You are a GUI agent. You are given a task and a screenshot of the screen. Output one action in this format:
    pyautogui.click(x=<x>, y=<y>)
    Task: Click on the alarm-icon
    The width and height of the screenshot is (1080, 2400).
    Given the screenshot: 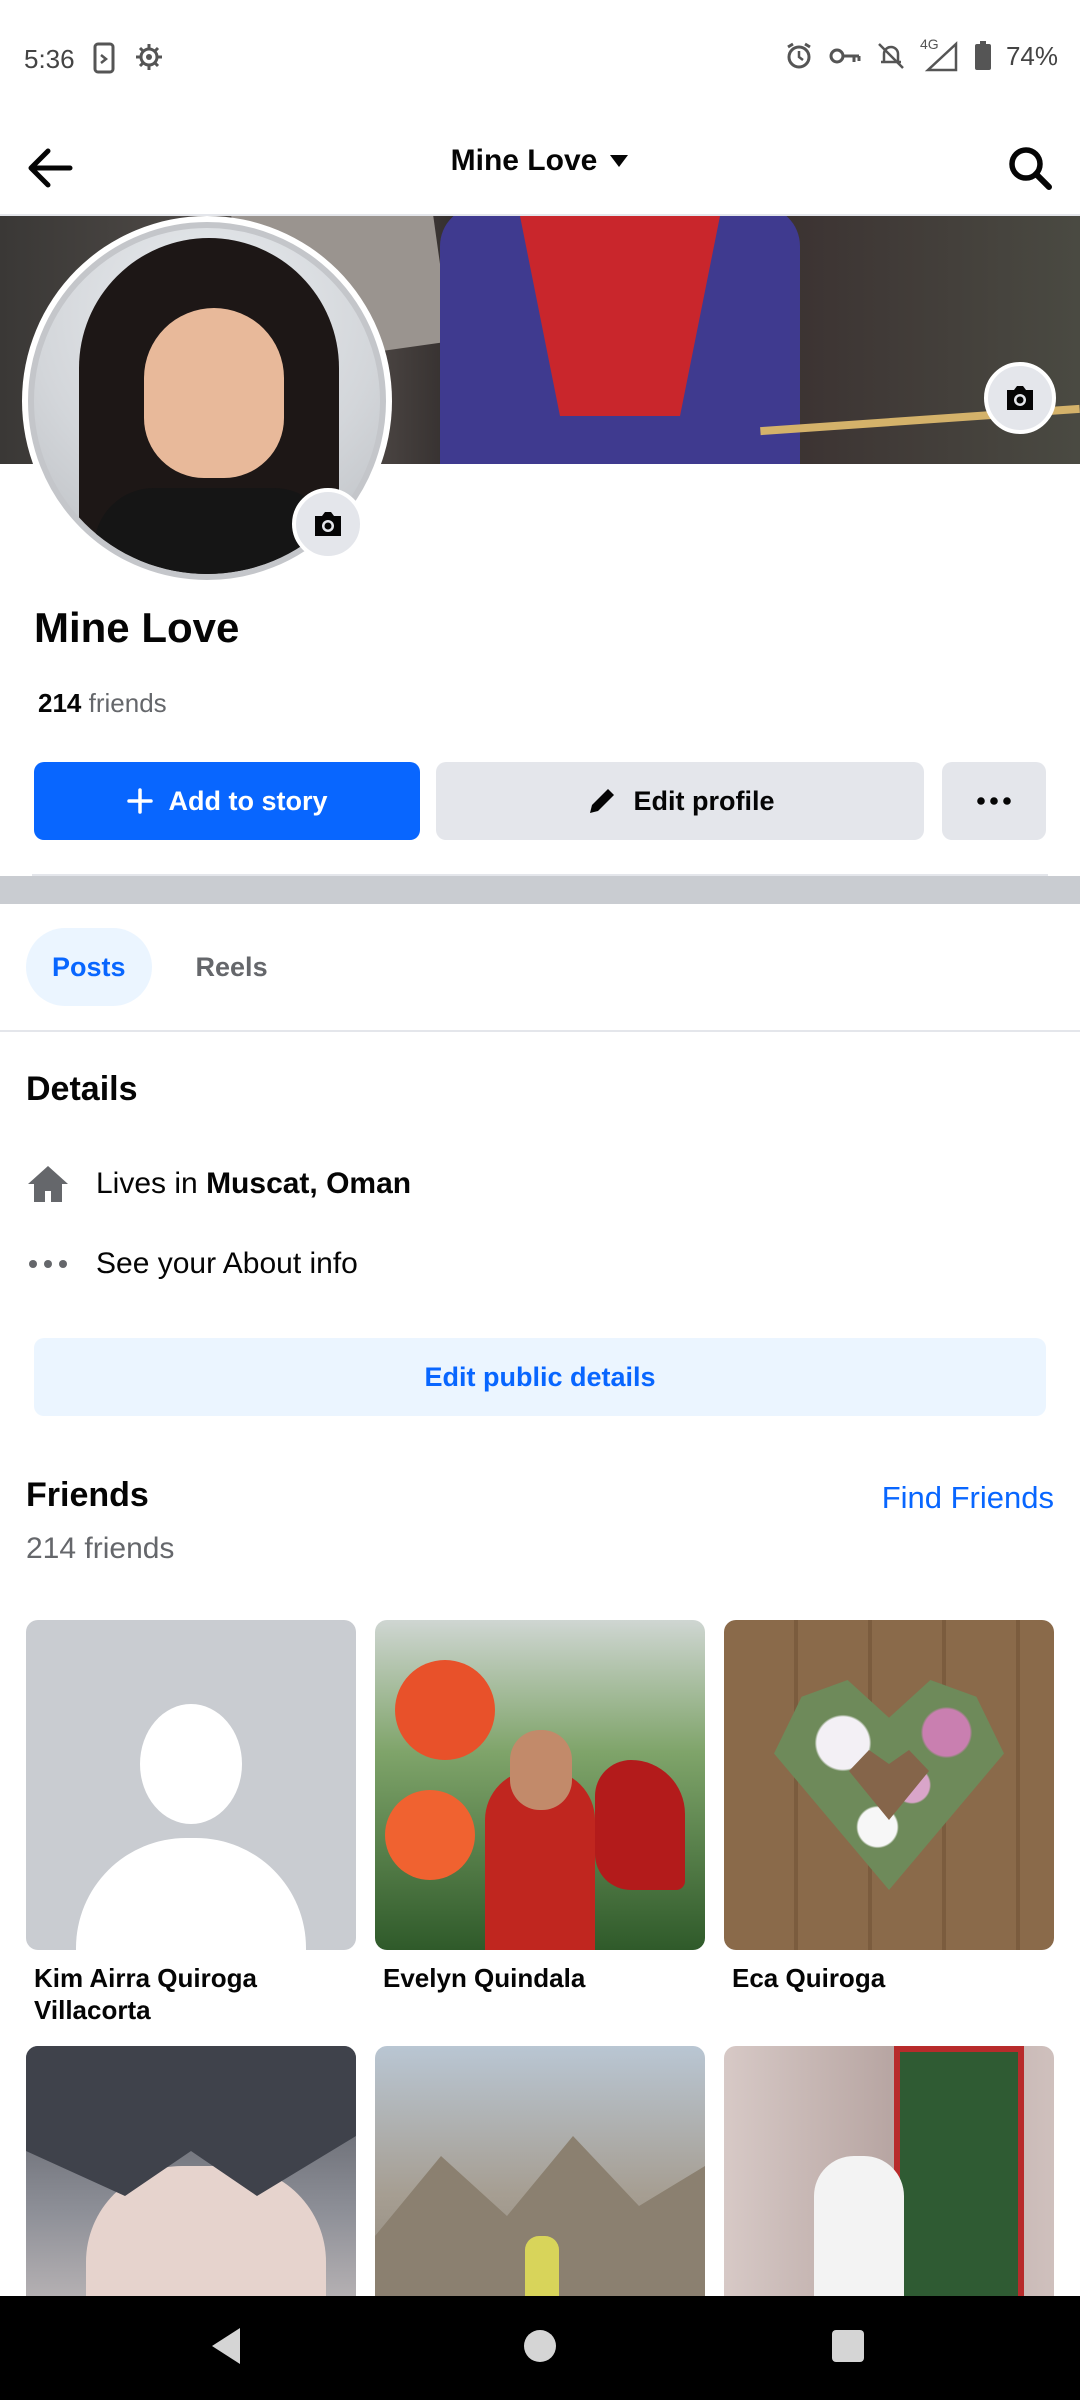 What is the action you would take?
    pyautogui.click(x=799, y=55)
    